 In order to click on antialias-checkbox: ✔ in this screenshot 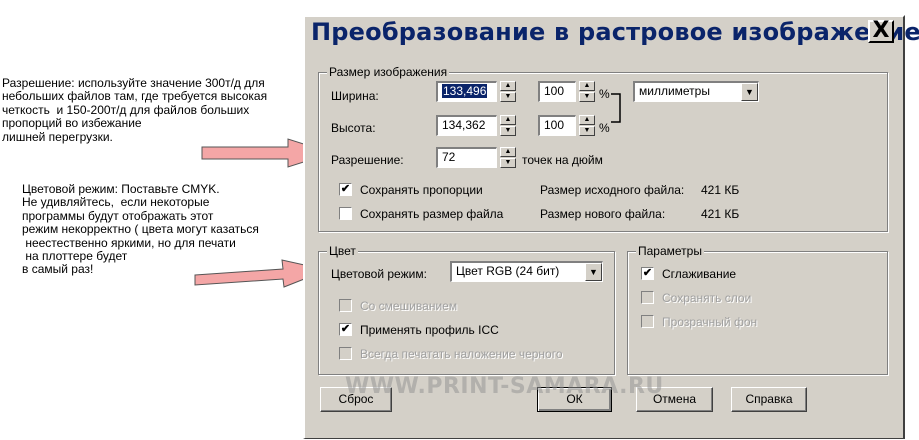, I will do `click(647, 273)`.